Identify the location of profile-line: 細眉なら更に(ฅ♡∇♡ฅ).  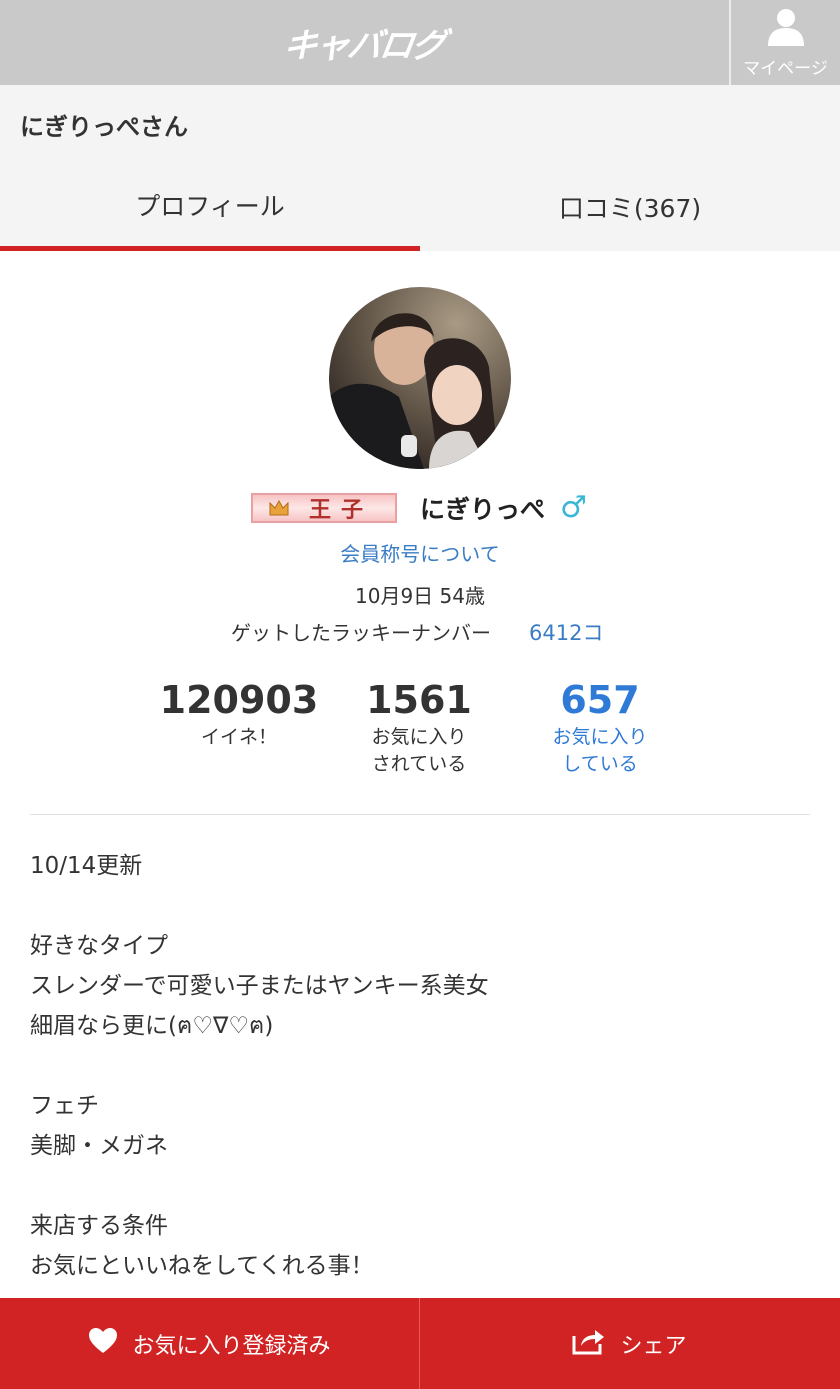
(152, 1026).